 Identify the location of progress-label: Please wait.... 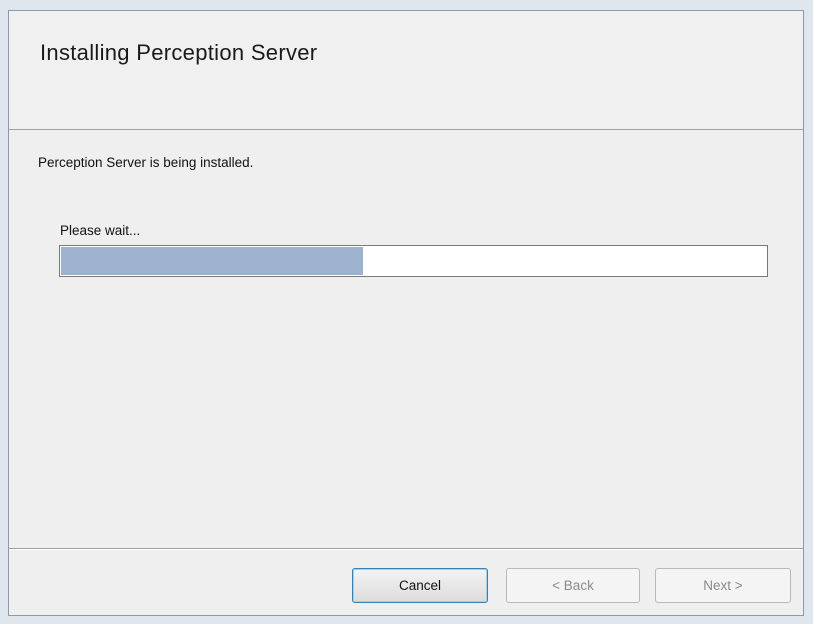
(100, 230).